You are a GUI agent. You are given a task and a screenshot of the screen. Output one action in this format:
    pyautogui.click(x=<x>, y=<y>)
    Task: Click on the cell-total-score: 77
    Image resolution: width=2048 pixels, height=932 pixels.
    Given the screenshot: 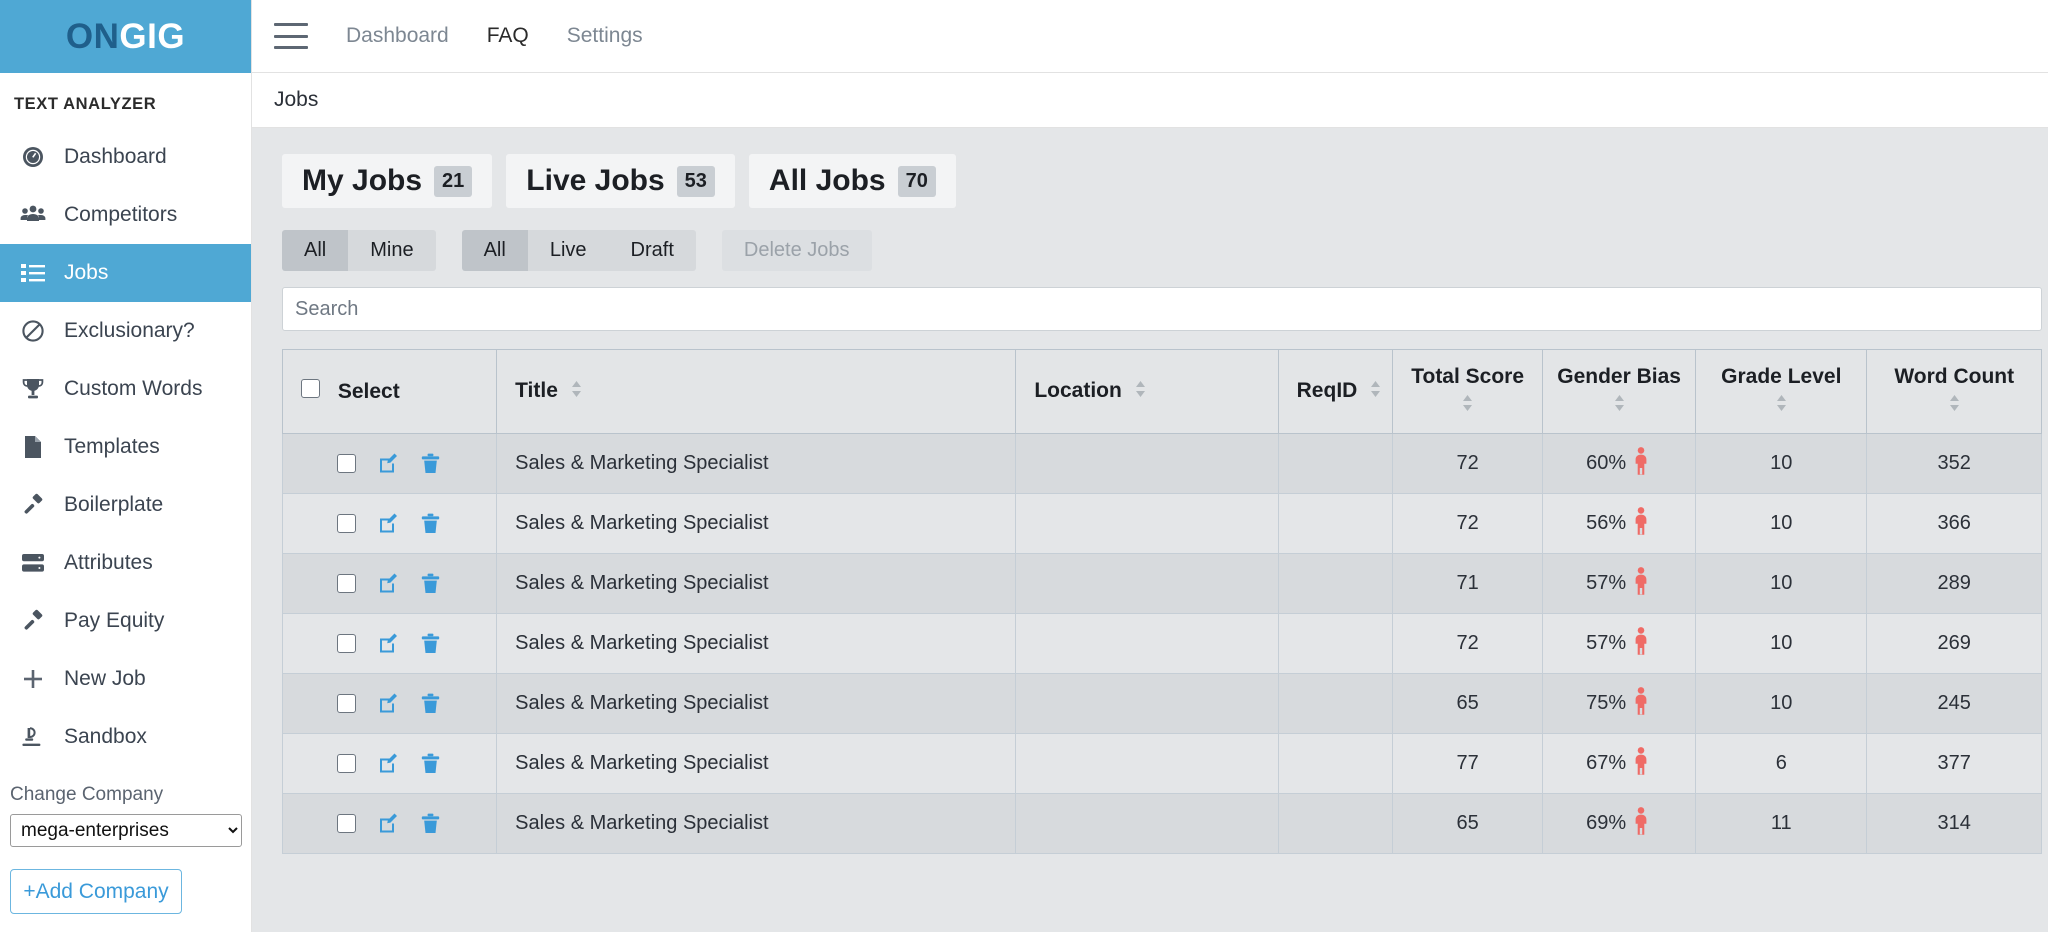 What is the action you would take?
    pyautogui.click(x=1468, y=763)
    